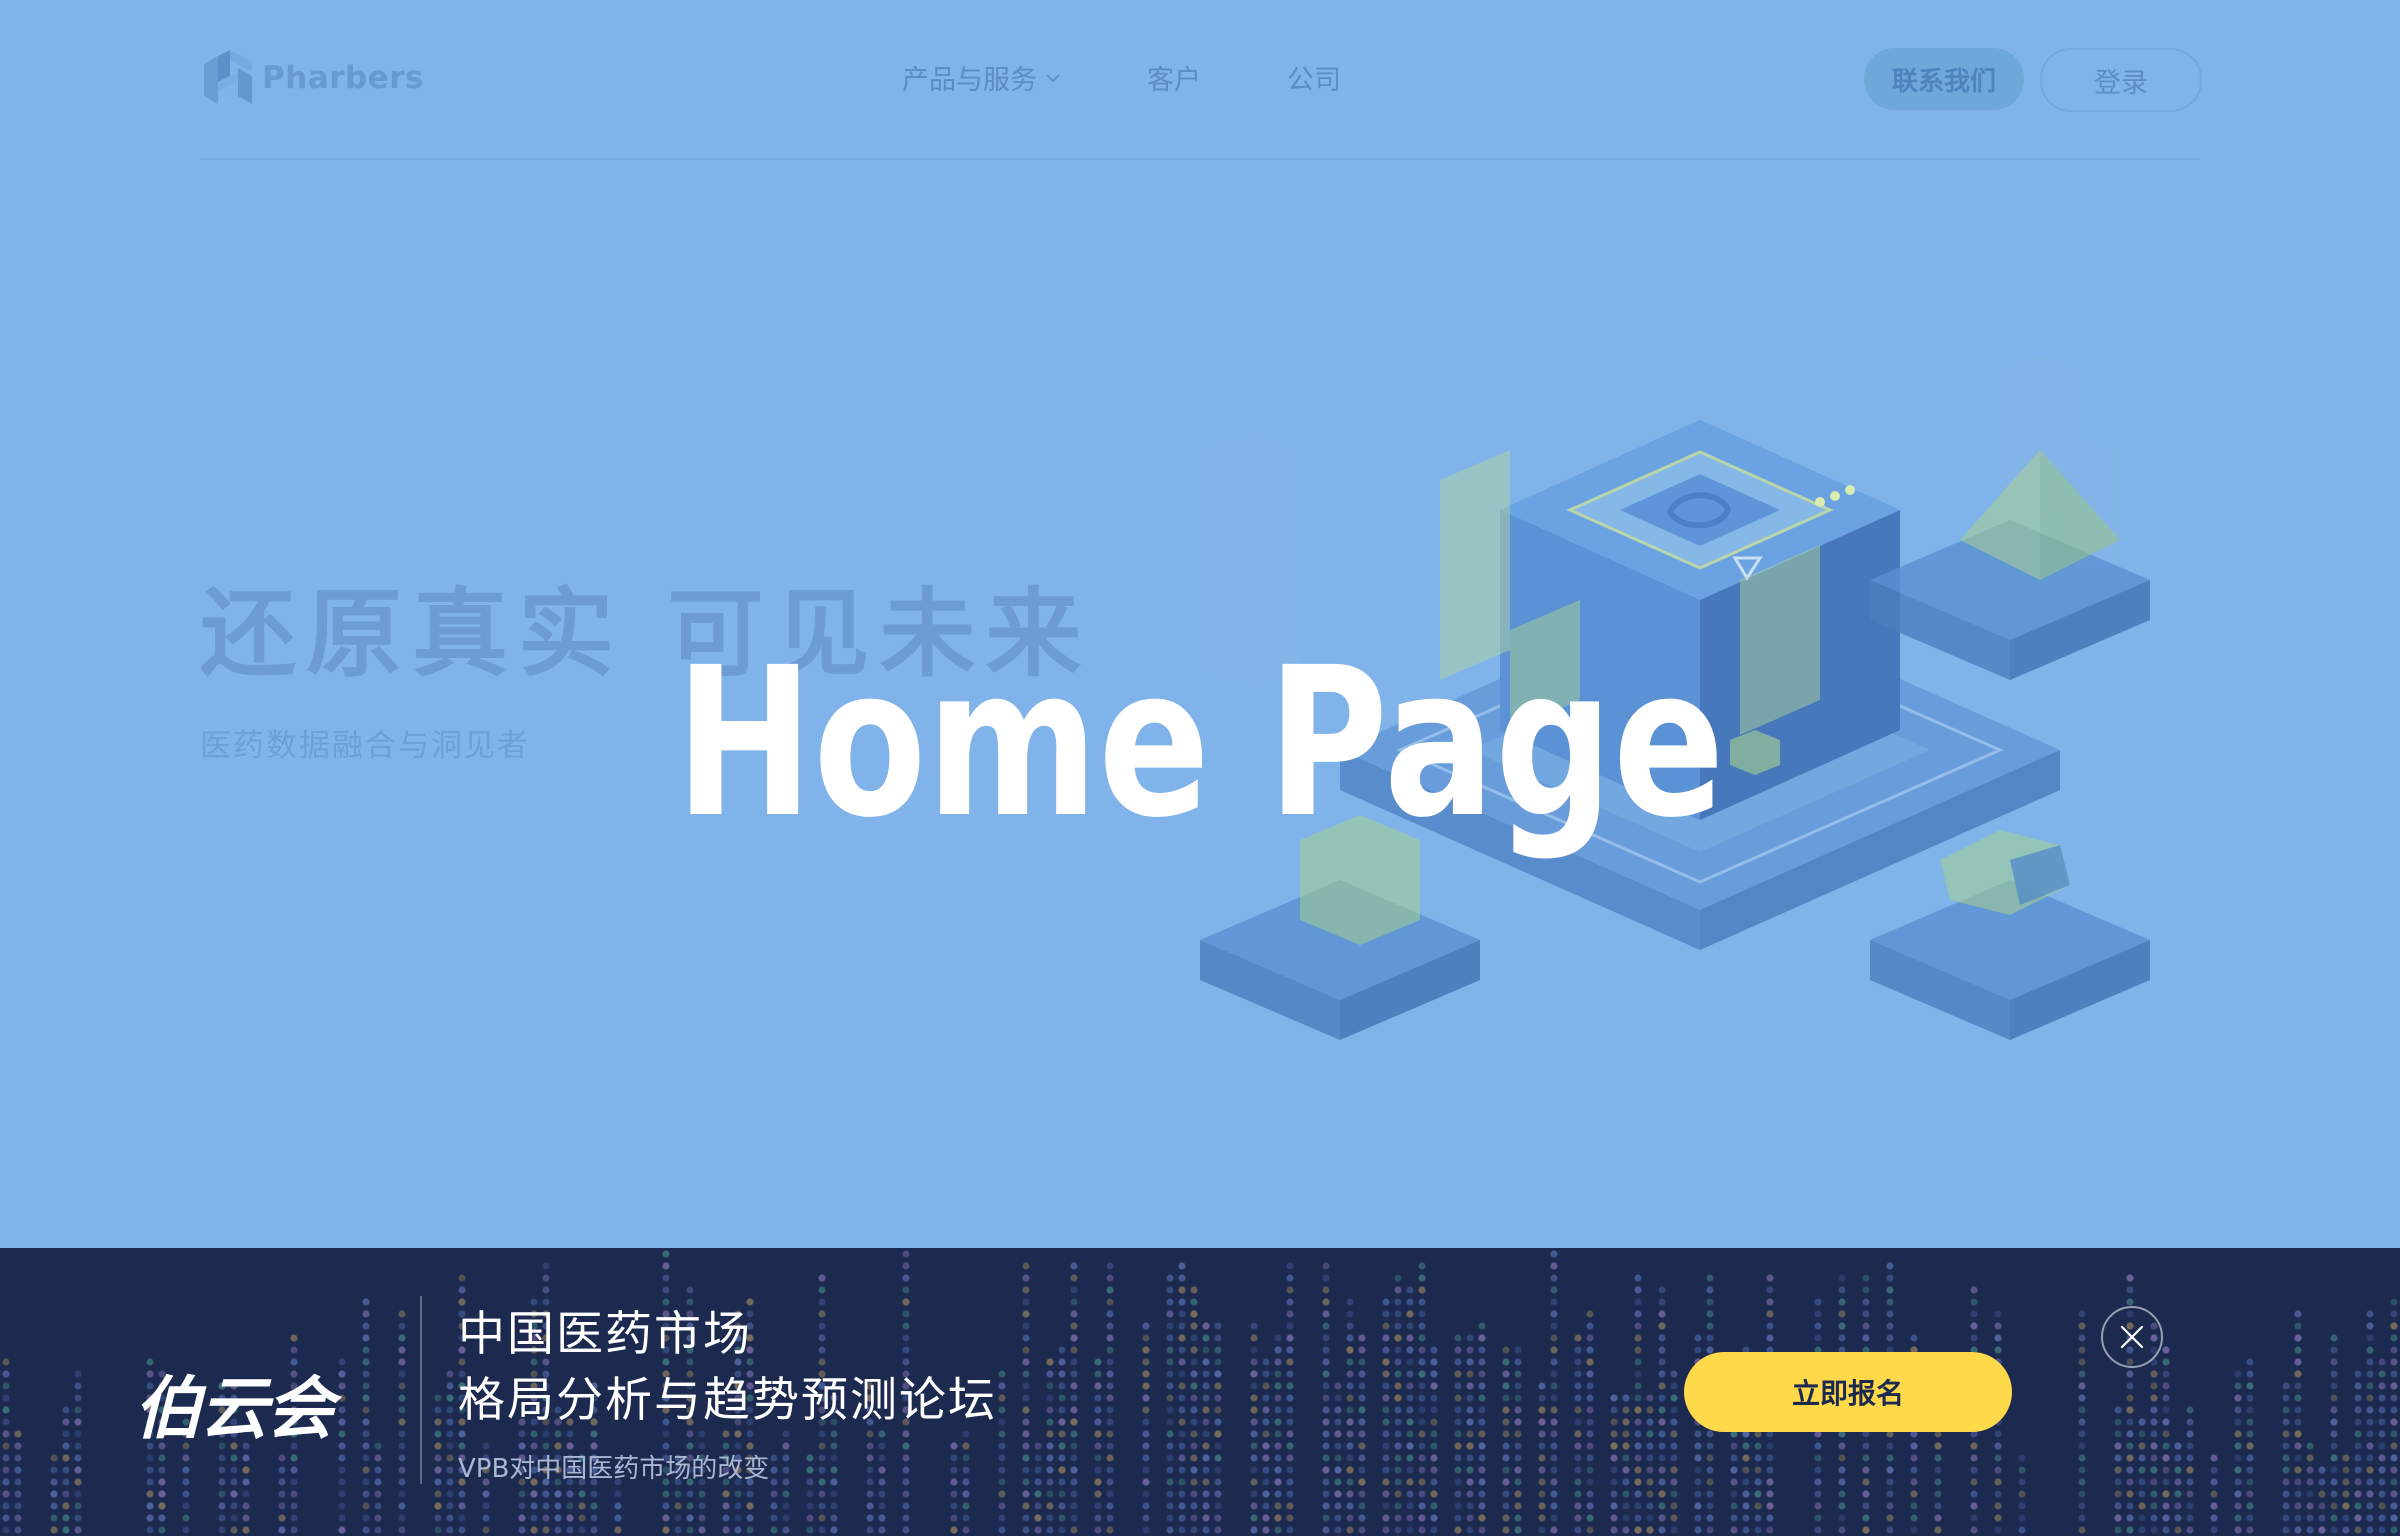 This screenshot has height=1536, width=2400. What do you see at coordinates (365, 746) in the screenshot?
I see `hero-subtitle: 医药数据融合与洞见者` at bounding box center [365, 746].